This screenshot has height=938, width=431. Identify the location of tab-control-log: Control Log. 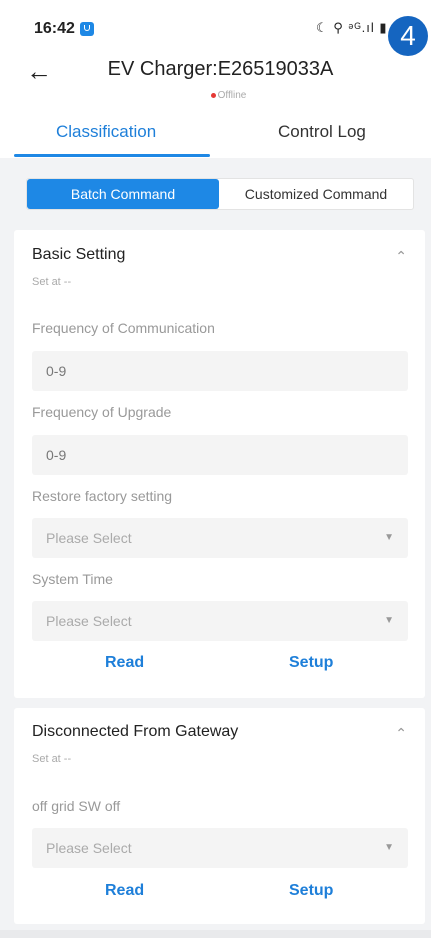
(322, 132).